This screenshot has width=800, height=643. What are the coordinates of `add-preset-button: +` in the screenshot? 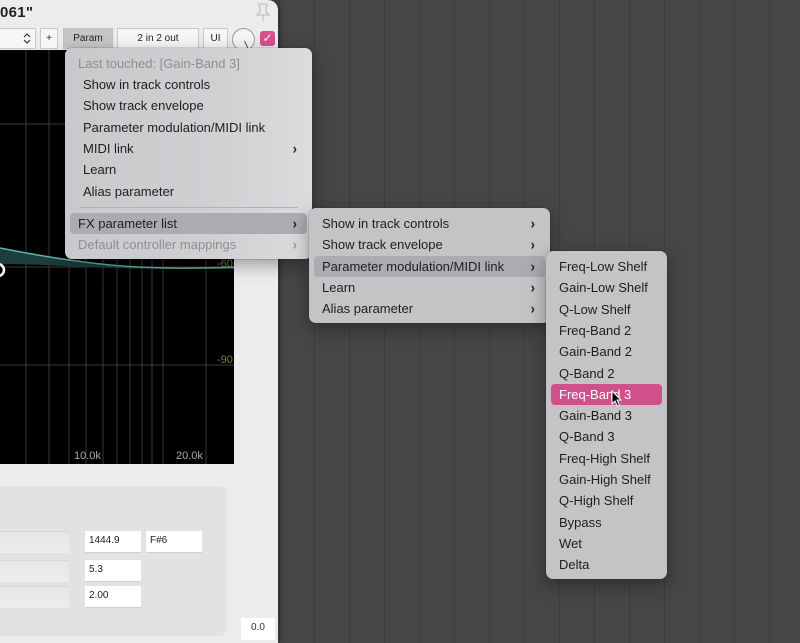 It's located at (49, 38).